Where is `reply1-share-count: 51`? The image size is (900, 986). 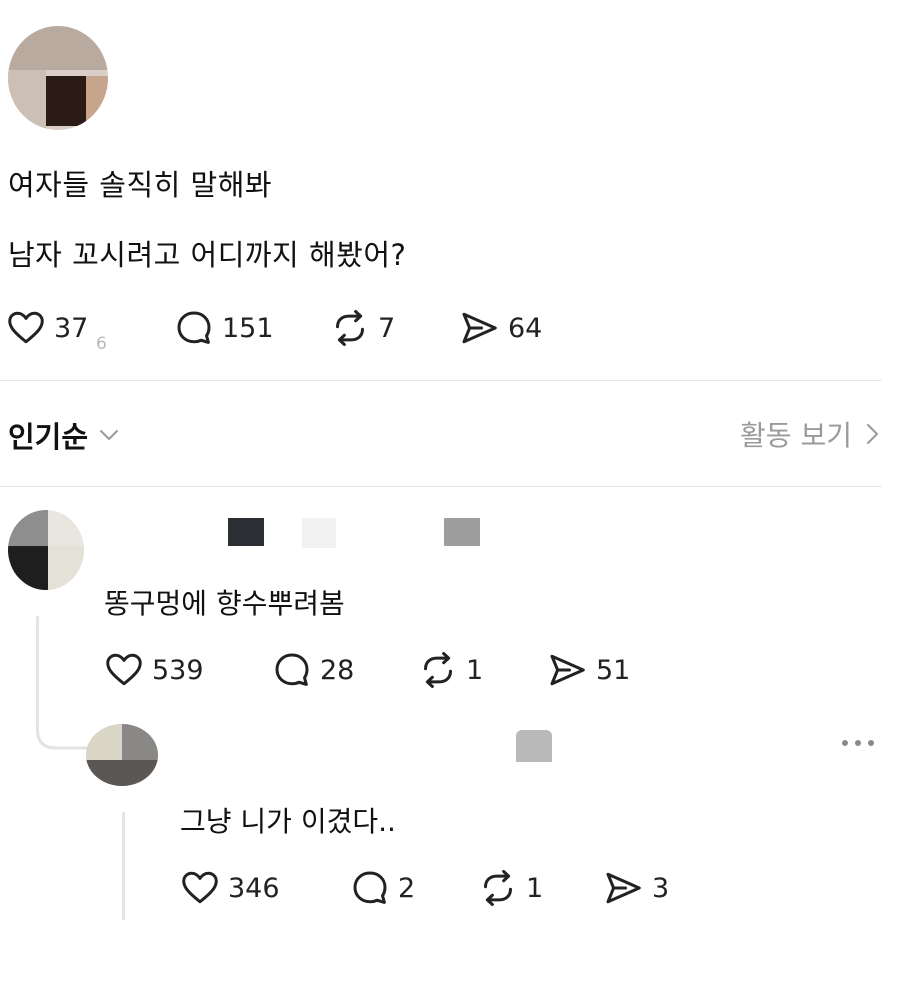 reply1-share-count: 51 is located at coordinates (613, 670).